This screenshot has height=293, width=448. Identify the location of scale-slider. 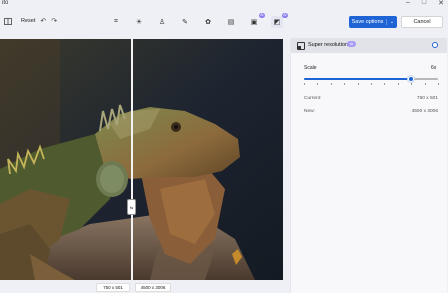
(371, 80).